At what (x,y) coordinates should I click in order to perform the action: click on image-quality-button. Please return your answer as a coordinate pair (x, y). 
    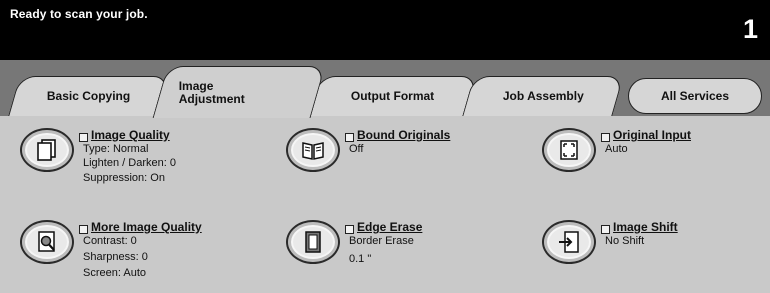
    Looking at the image, I should click on (47, 150).